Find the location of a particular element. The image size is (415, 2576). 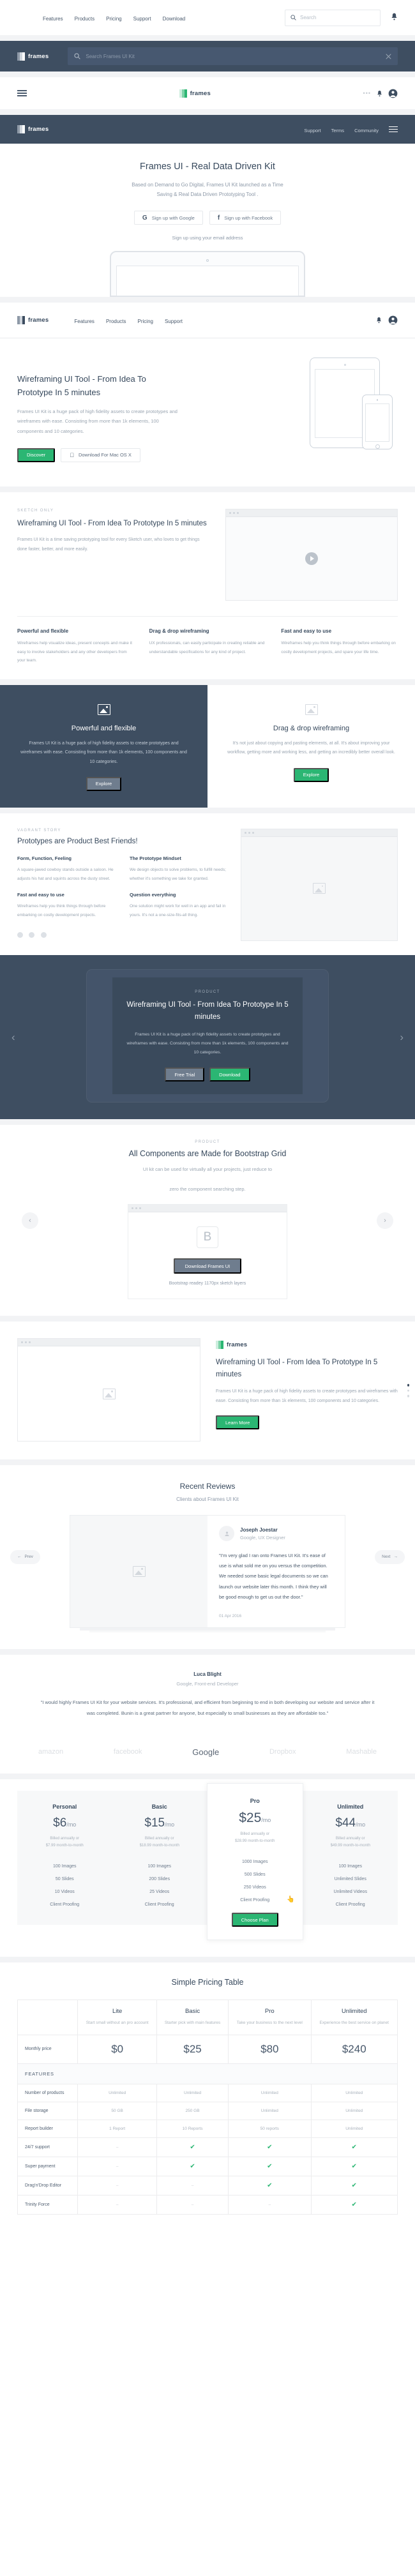

twitter-icon is located at coordinates (32, 935).